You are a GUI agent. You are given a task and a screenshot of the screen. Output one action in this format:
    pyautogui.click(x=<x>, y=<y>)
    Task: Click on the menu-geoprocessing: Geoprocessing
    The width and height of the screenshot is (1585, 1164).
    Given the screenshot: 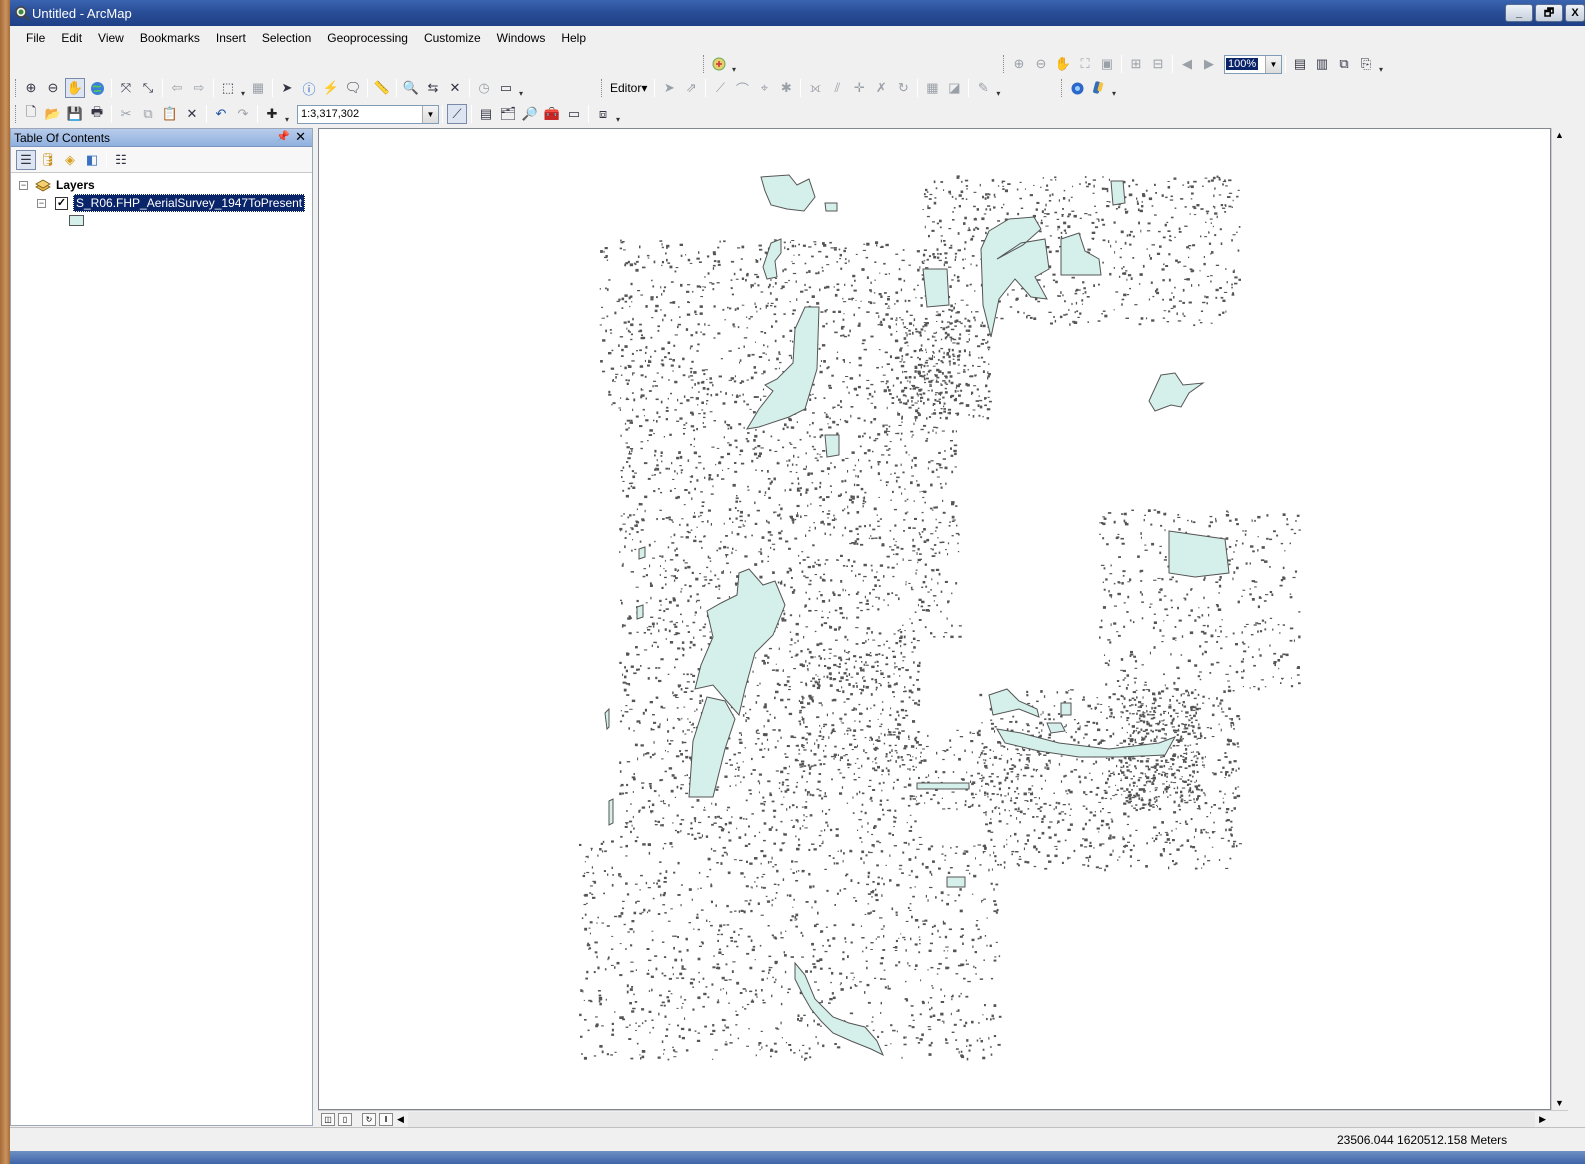 What is the action you would take?
    pyautogui.click(x=367, y=38)
    